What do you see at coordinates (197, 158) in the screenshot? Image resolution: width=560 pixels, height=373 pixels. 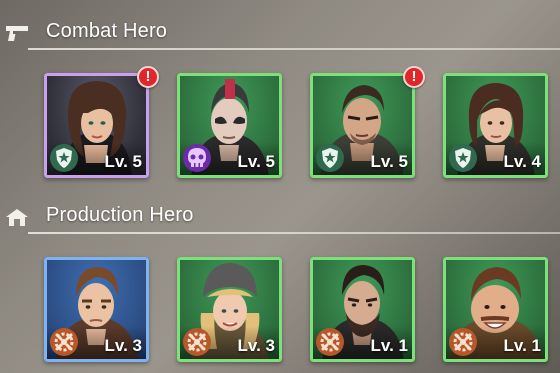 I see `skull-icon` at bounding box center [197, 158].